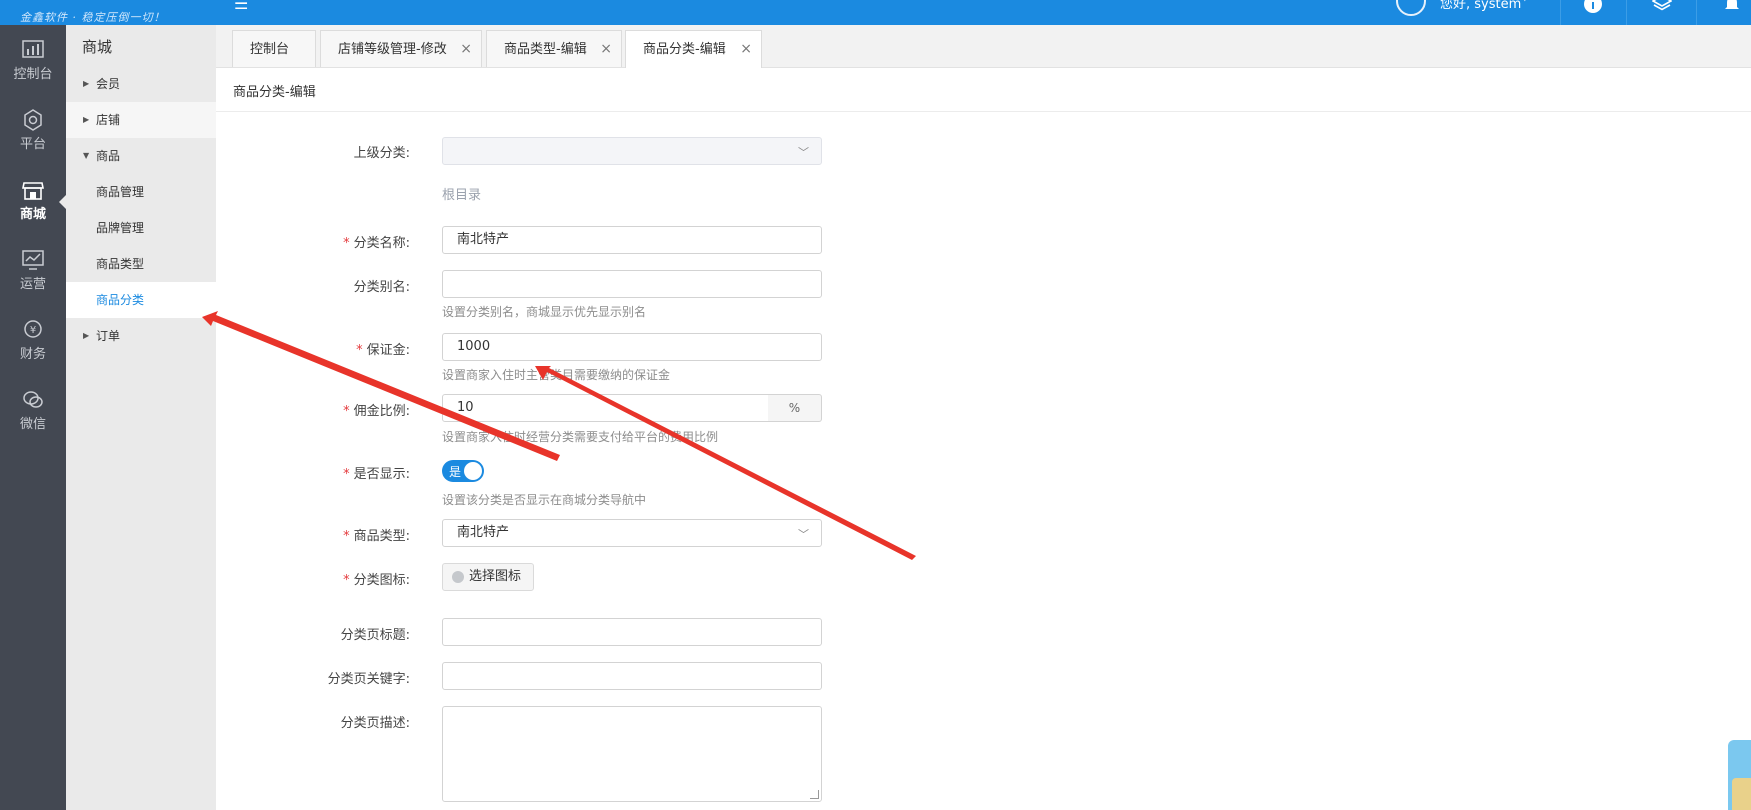  What do you see at coordinates (632, 347) in the screenshot?
I see `deposit-input: 1000` at bounding box center [632, 347].